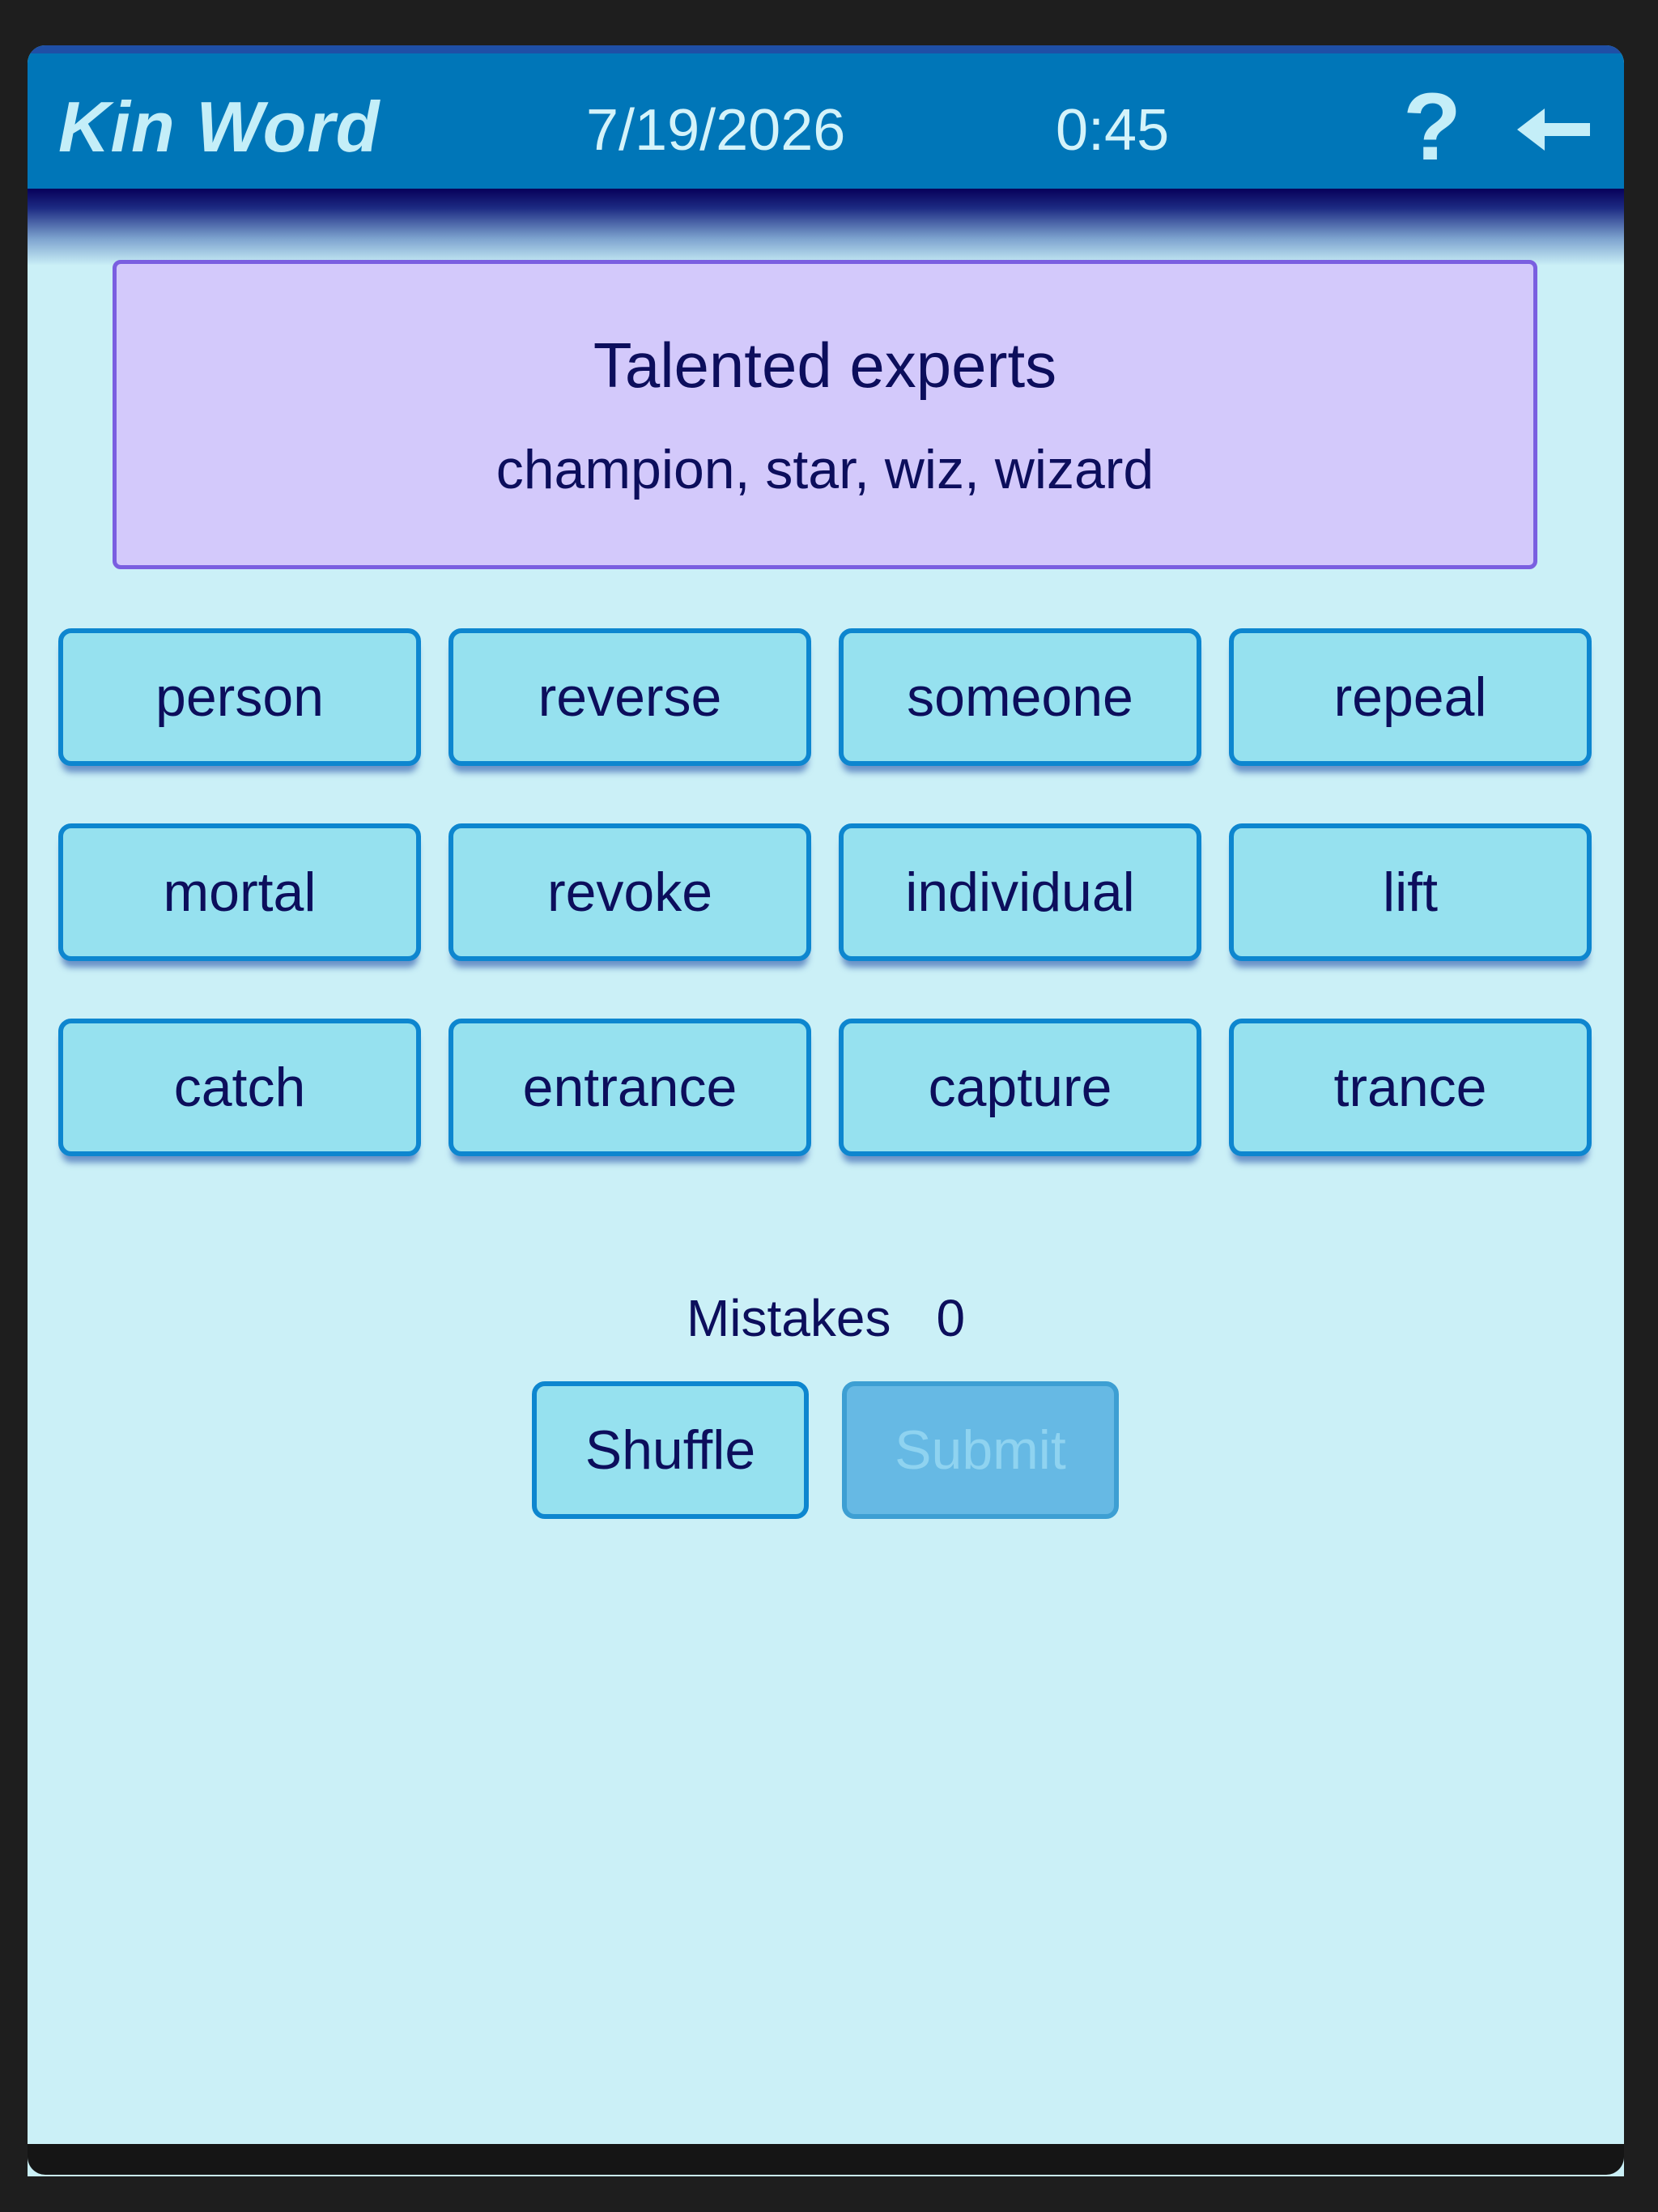 The width and height of the screenshot is (1658, 2212). What do you see at coordinates (239, 697) in the screenshot?
I see `word-tile: person` at bounding box center [239, 697].